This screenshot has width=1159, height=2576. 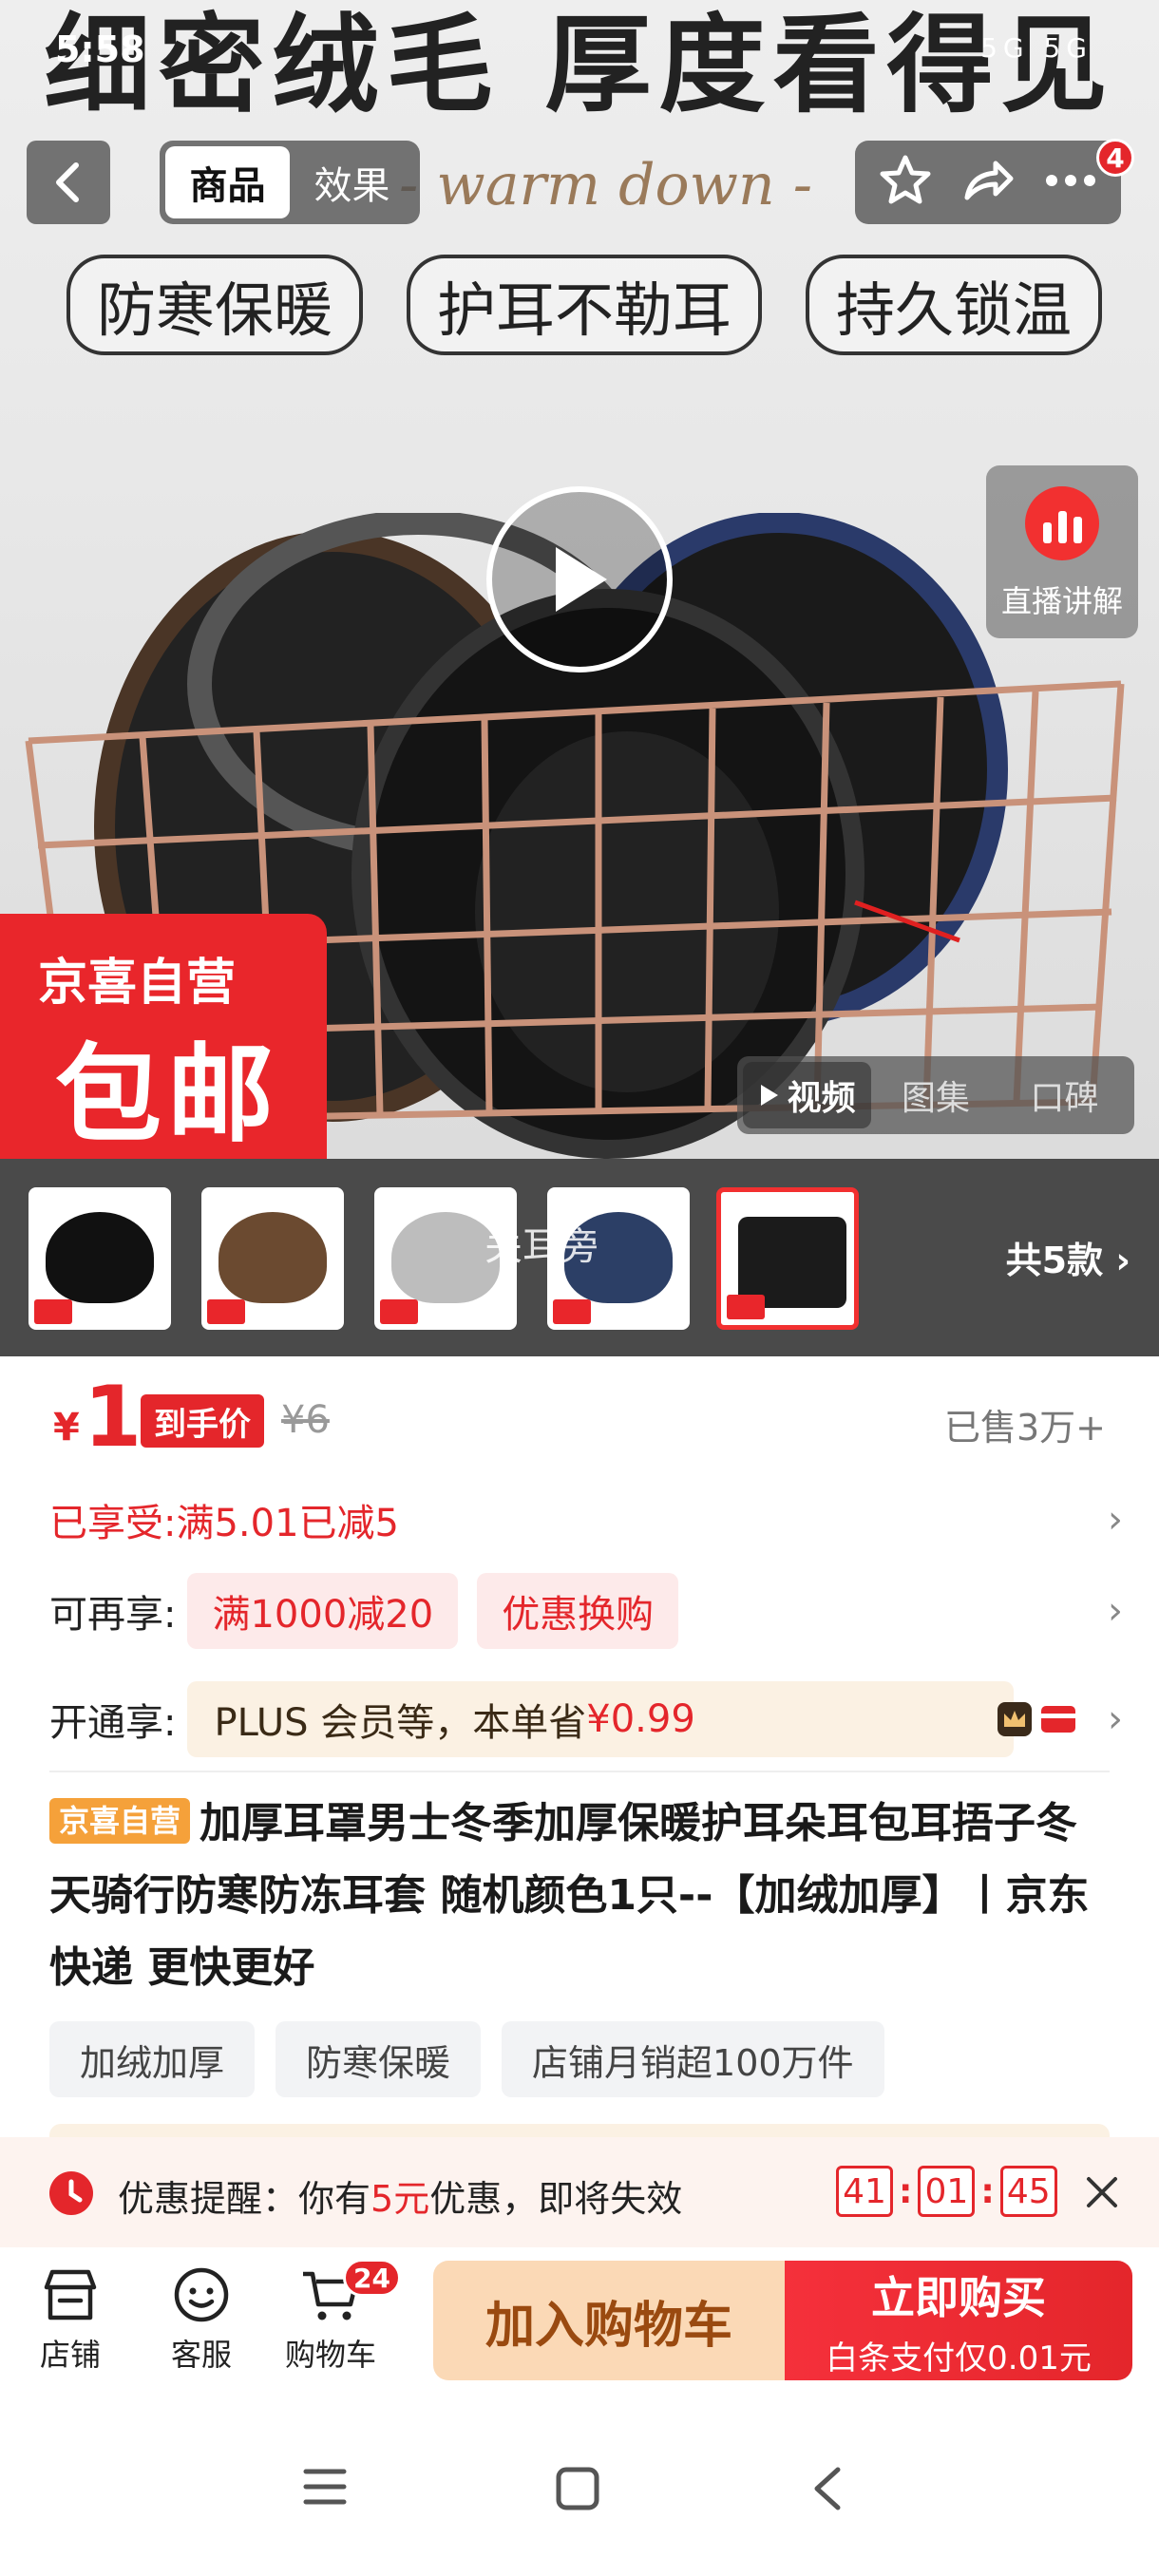 What do you see at coordinates (352, 182) in the screenshot?
I see `tab-effect: 效果` at bounding box center [352, 182].